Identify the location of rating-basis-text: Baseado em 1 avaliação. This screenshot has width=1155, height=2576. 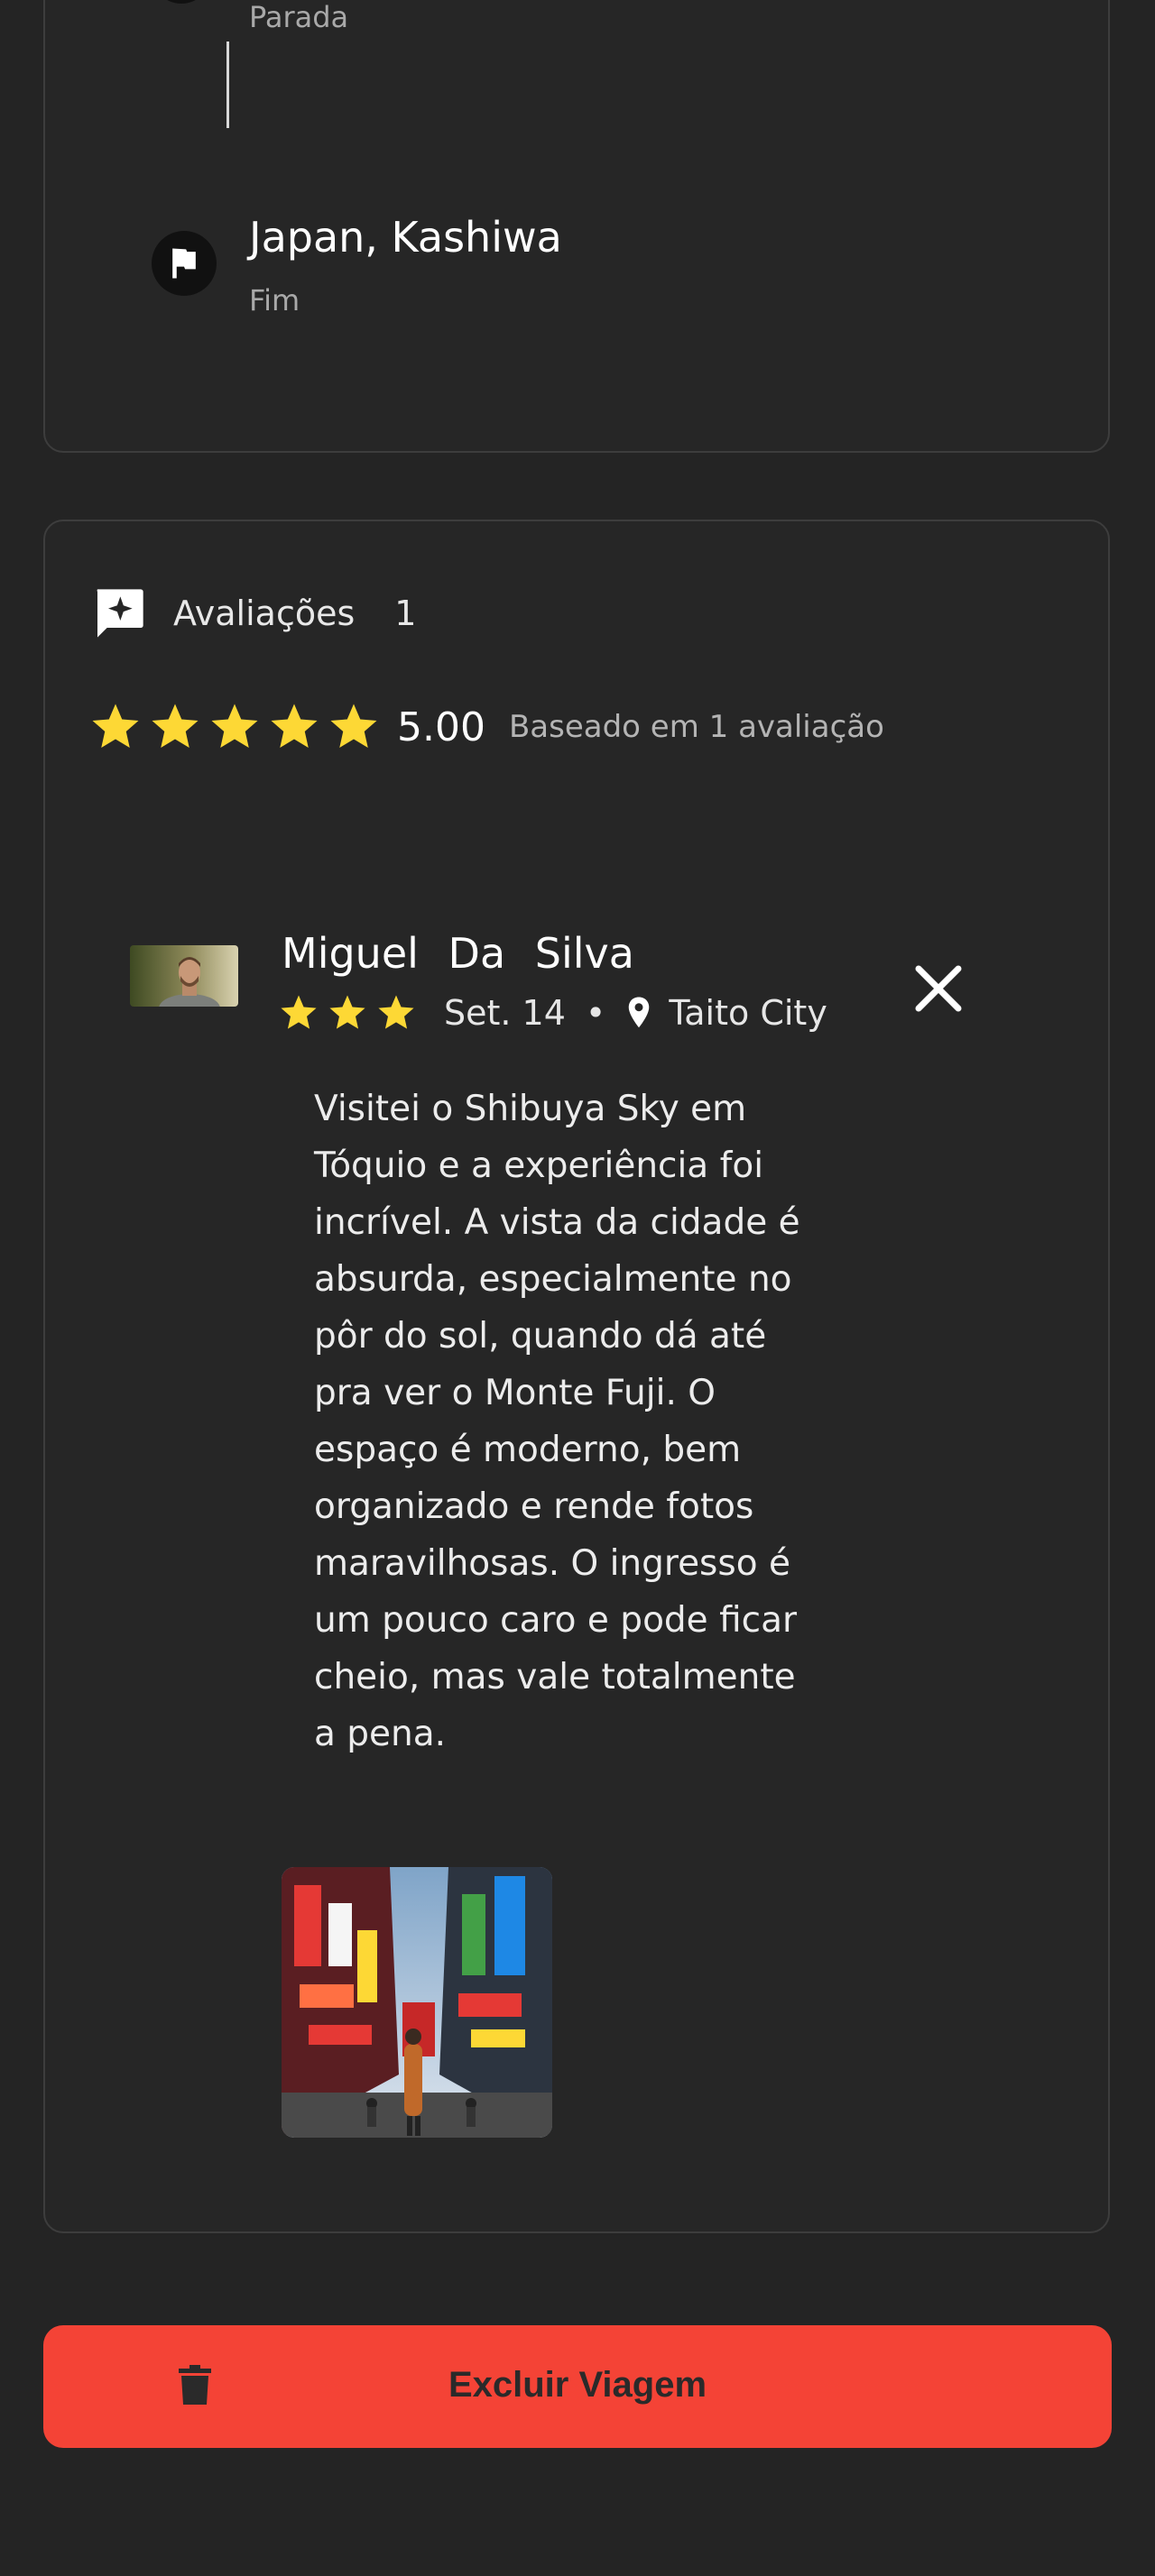
(696, 727).